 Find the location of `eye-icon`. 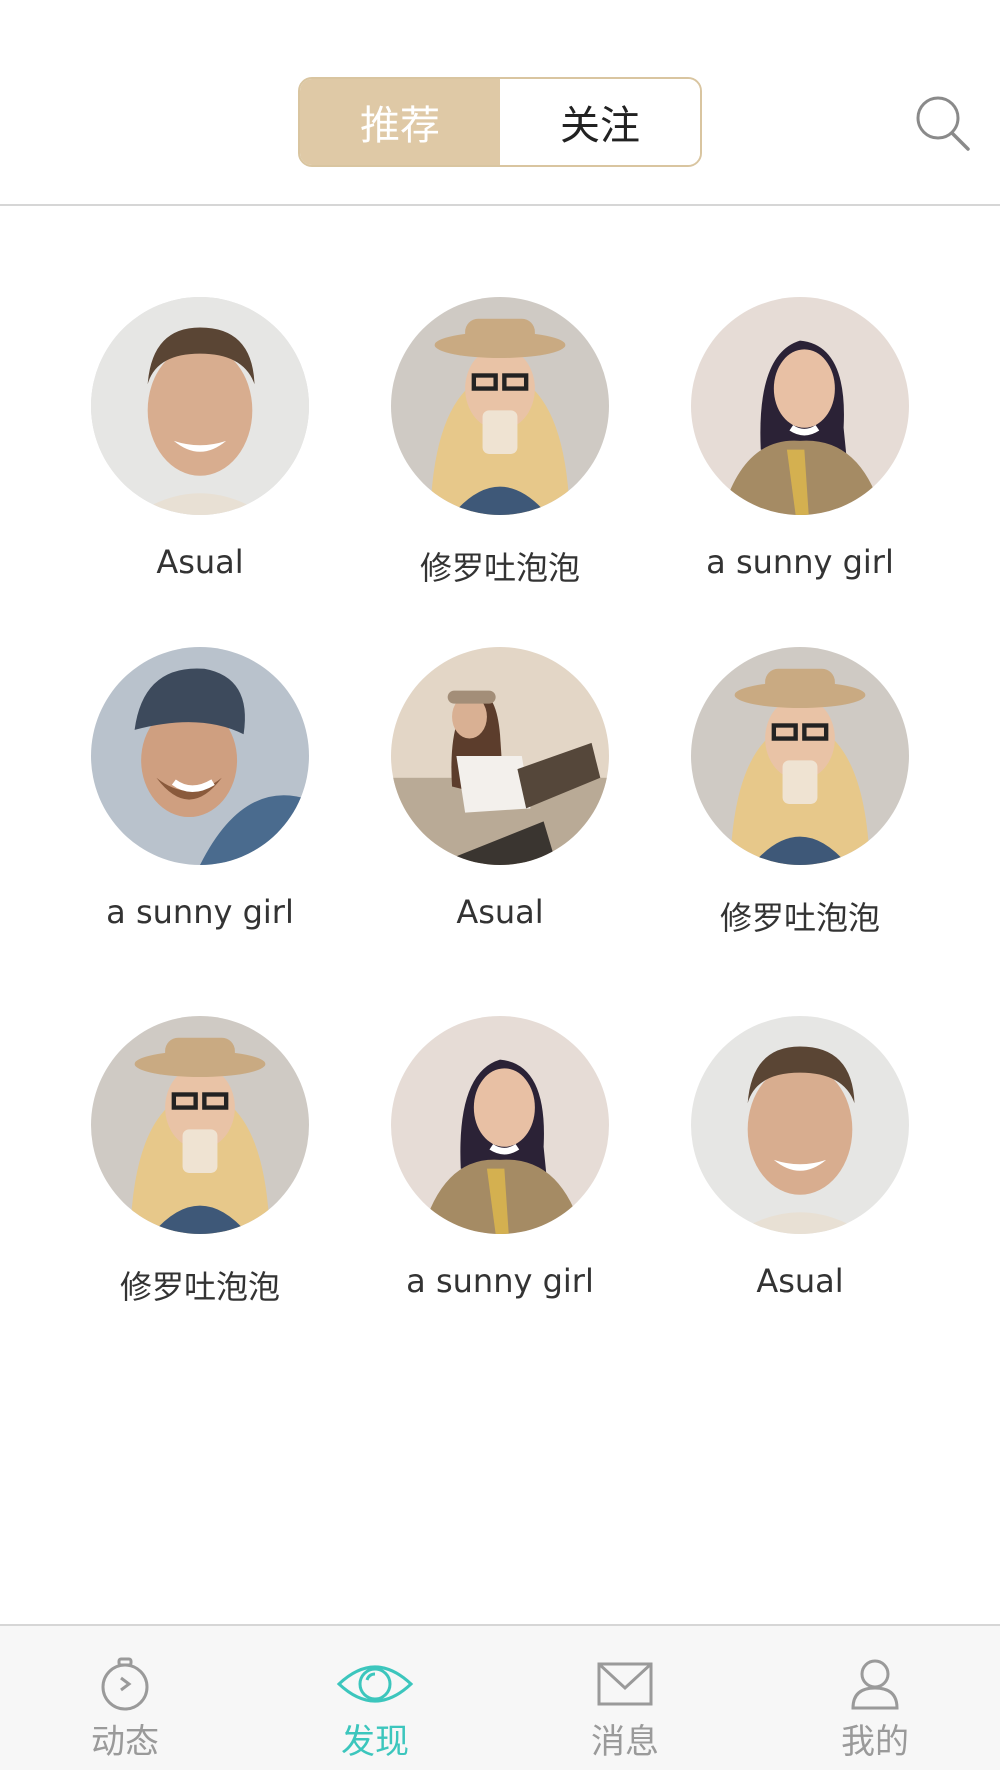

eye-icon is located at coordinates (375, 1684).